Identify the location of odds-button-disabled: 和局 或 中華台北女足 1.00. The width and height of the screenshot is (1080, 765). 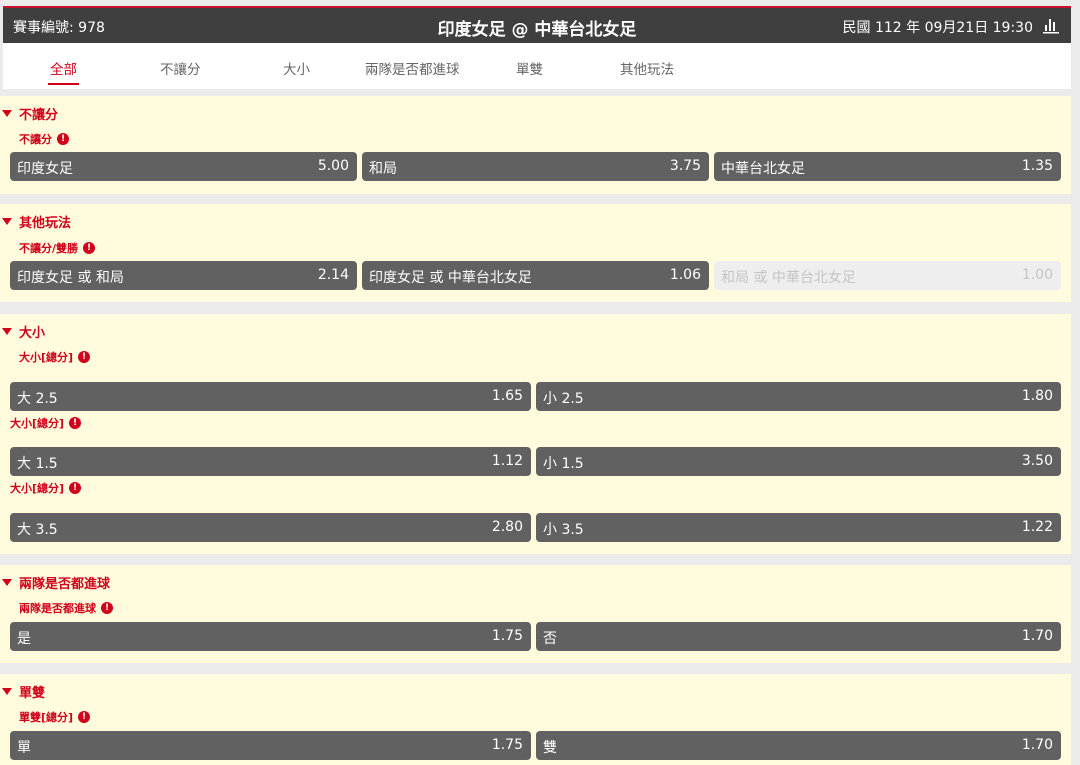
(887, 275).